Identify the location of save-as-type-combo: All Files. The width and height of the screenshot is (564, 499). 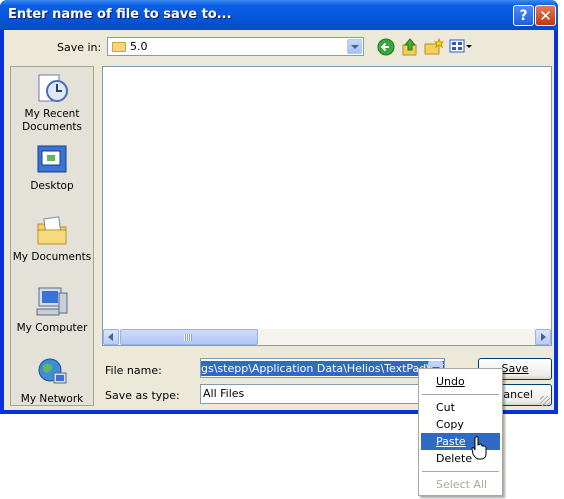
(310, 394).